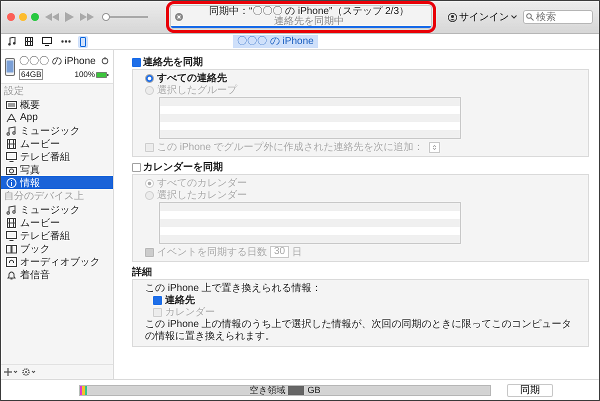 This screenshot has height=401, width=600. Describe the element at coordinates (190, 312) in the screenshot. I see `checkbox-label: カレンダー` at that location.